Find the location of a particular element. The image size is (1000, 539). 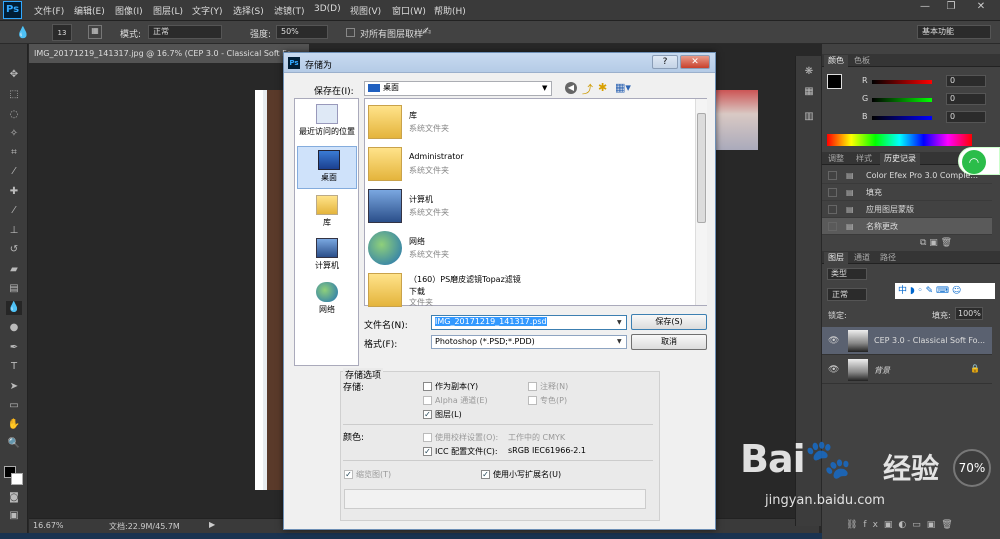

lowercase-checkbox: ✓ is located at coordinates (485, 474).